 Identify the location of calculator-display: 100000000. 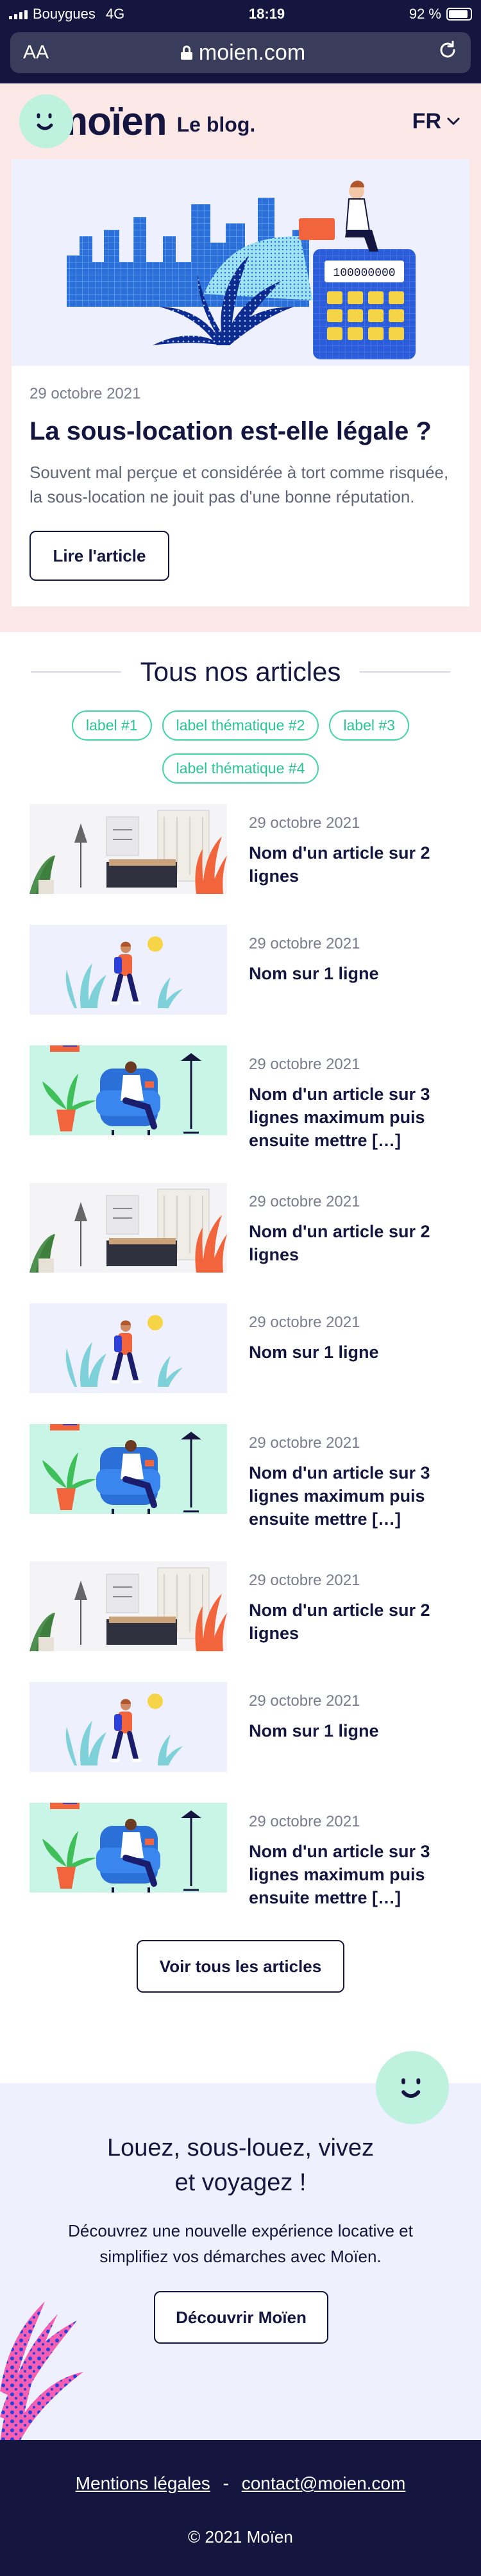
(364, 273).